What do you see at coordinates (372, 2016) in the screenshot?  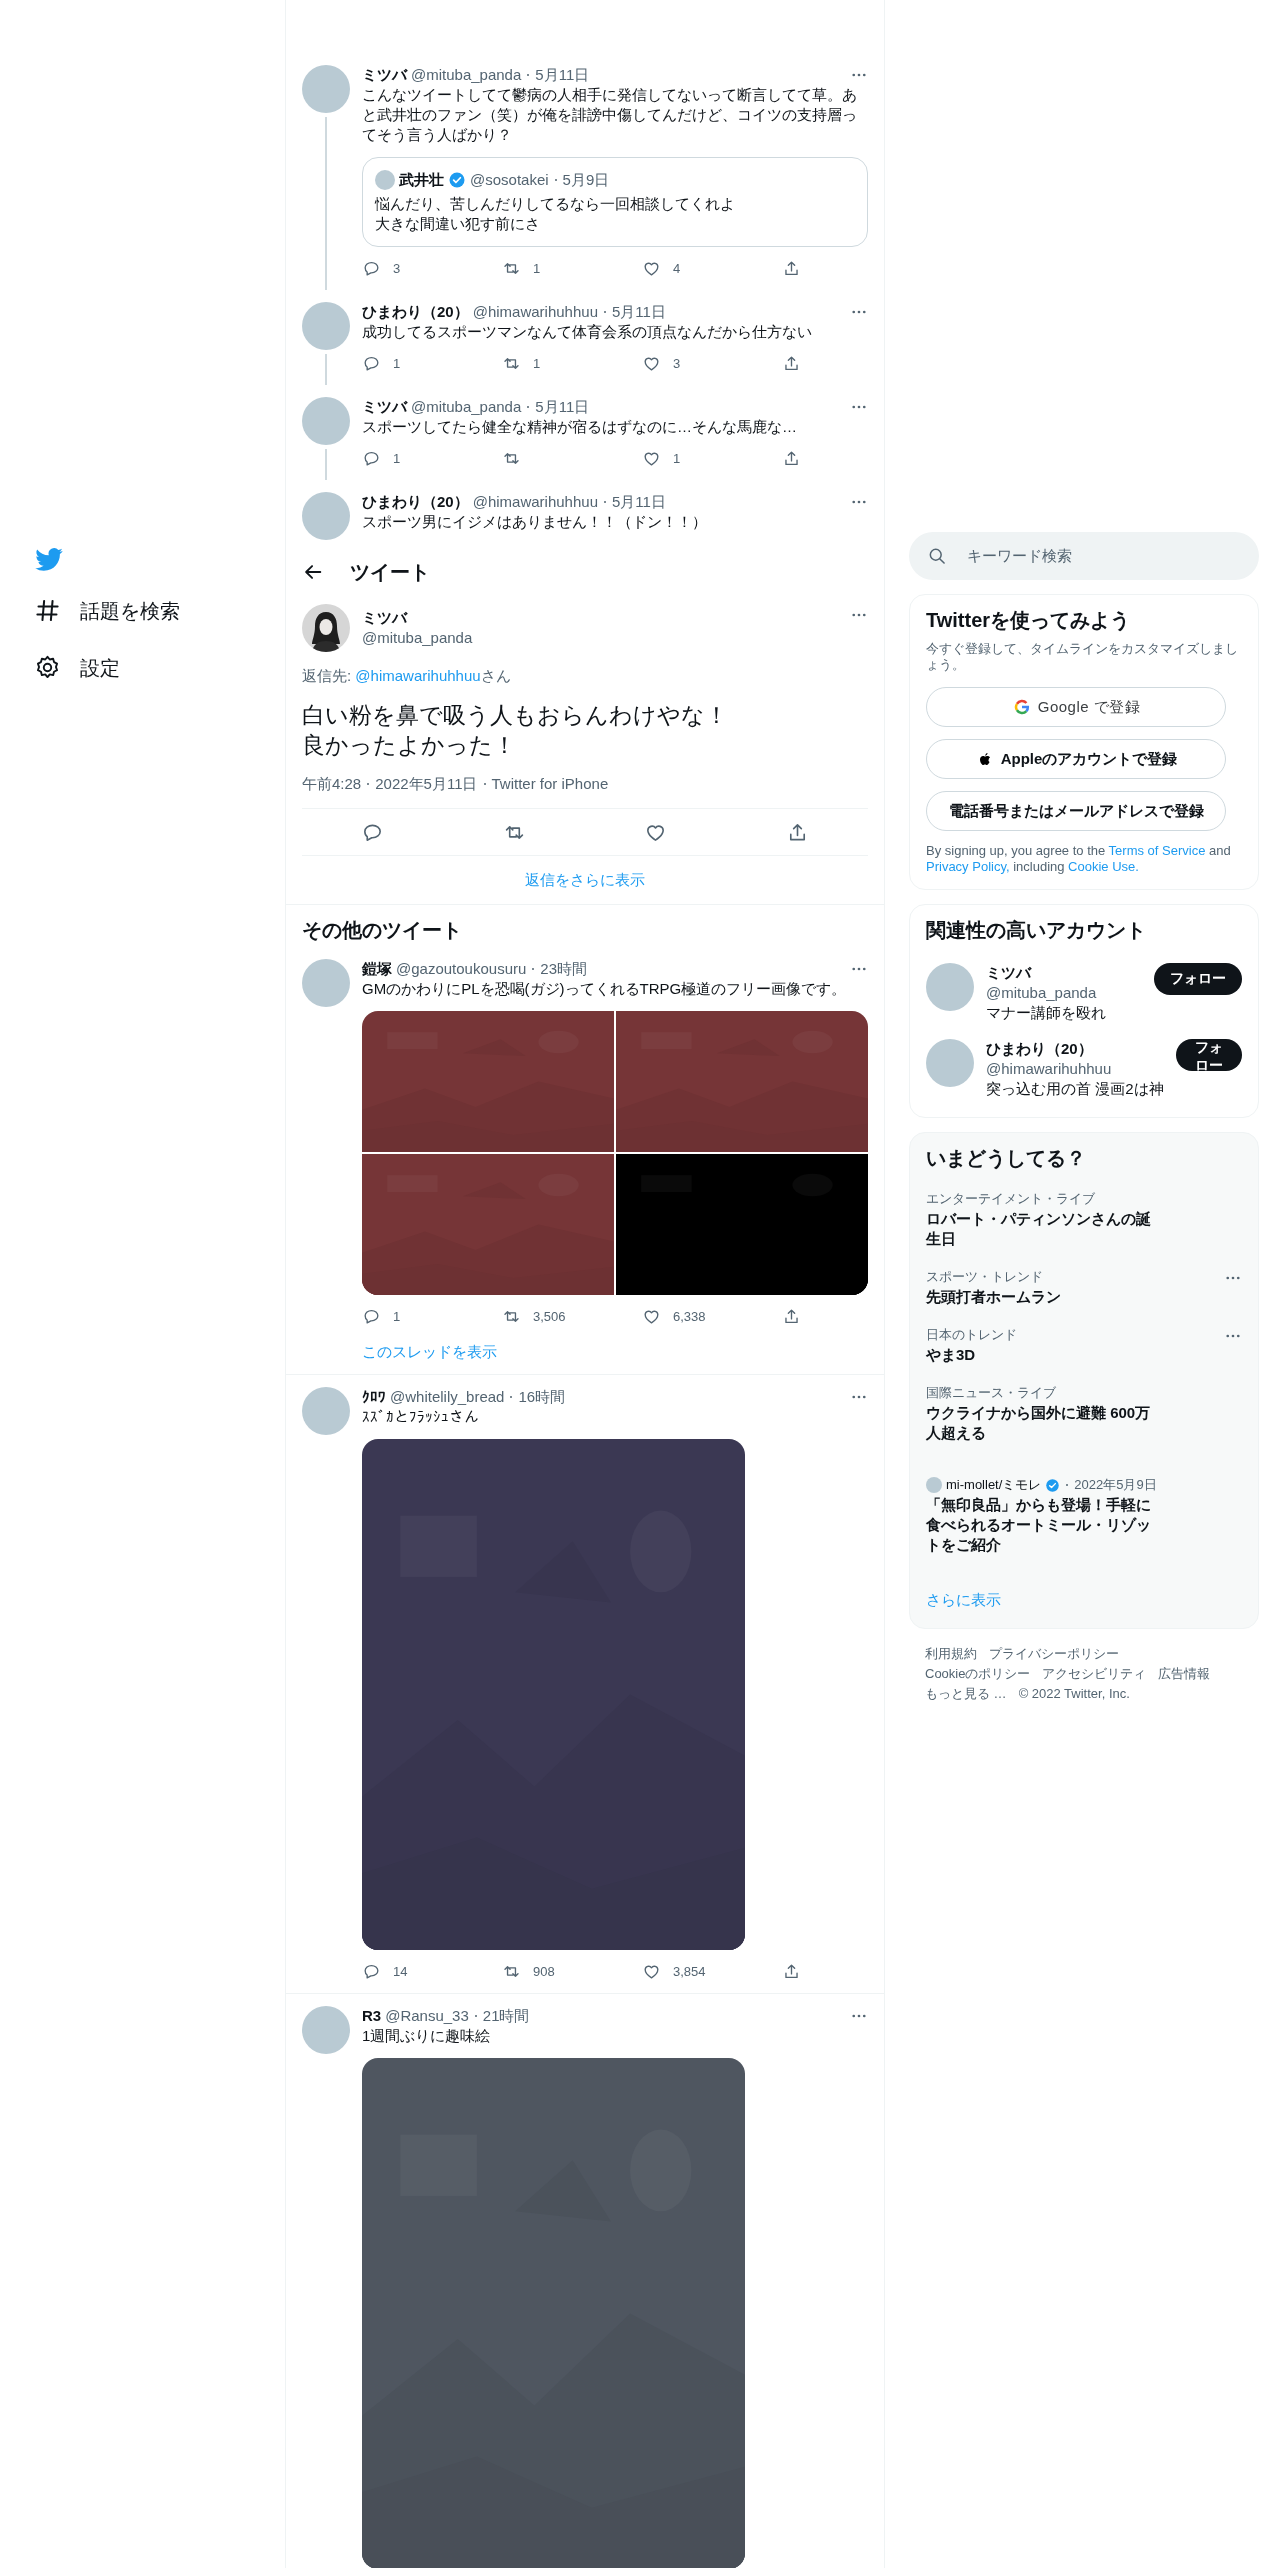 I see `user-name: R3` at bounding box center [372, 2016].